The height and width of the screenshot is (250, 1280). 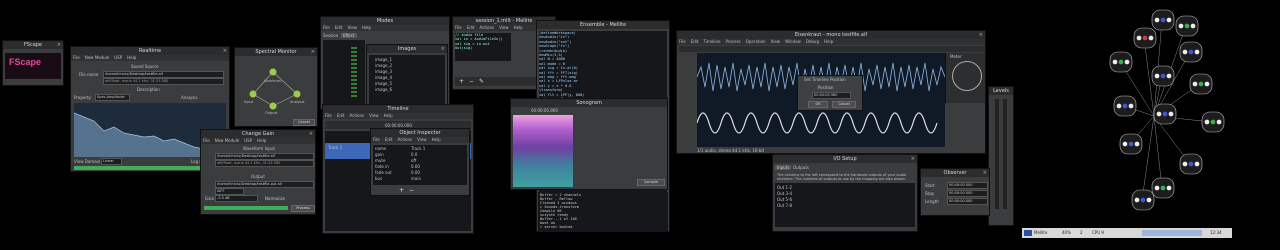 I want to click on list-item: image_6, so click(x=383, y=89).